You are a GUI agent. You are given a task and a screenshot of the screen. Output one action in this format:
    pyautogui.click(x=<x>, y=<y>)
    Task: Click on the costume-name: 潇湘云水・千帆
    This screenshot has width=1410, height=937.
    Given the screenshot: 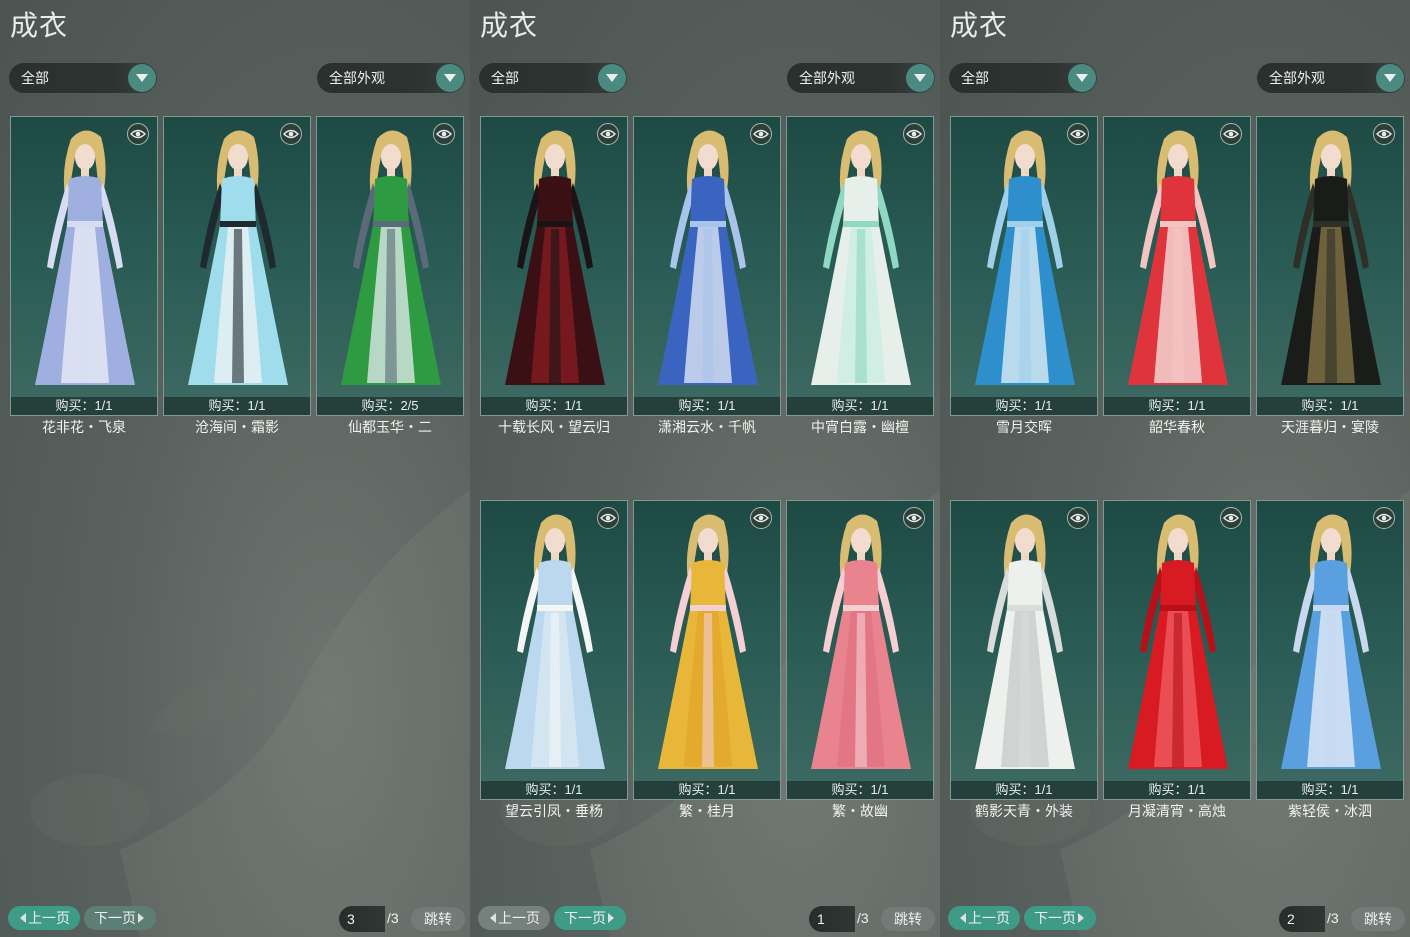 What is the action you would take?
    pyautogui.click(x=707, y=427)
    